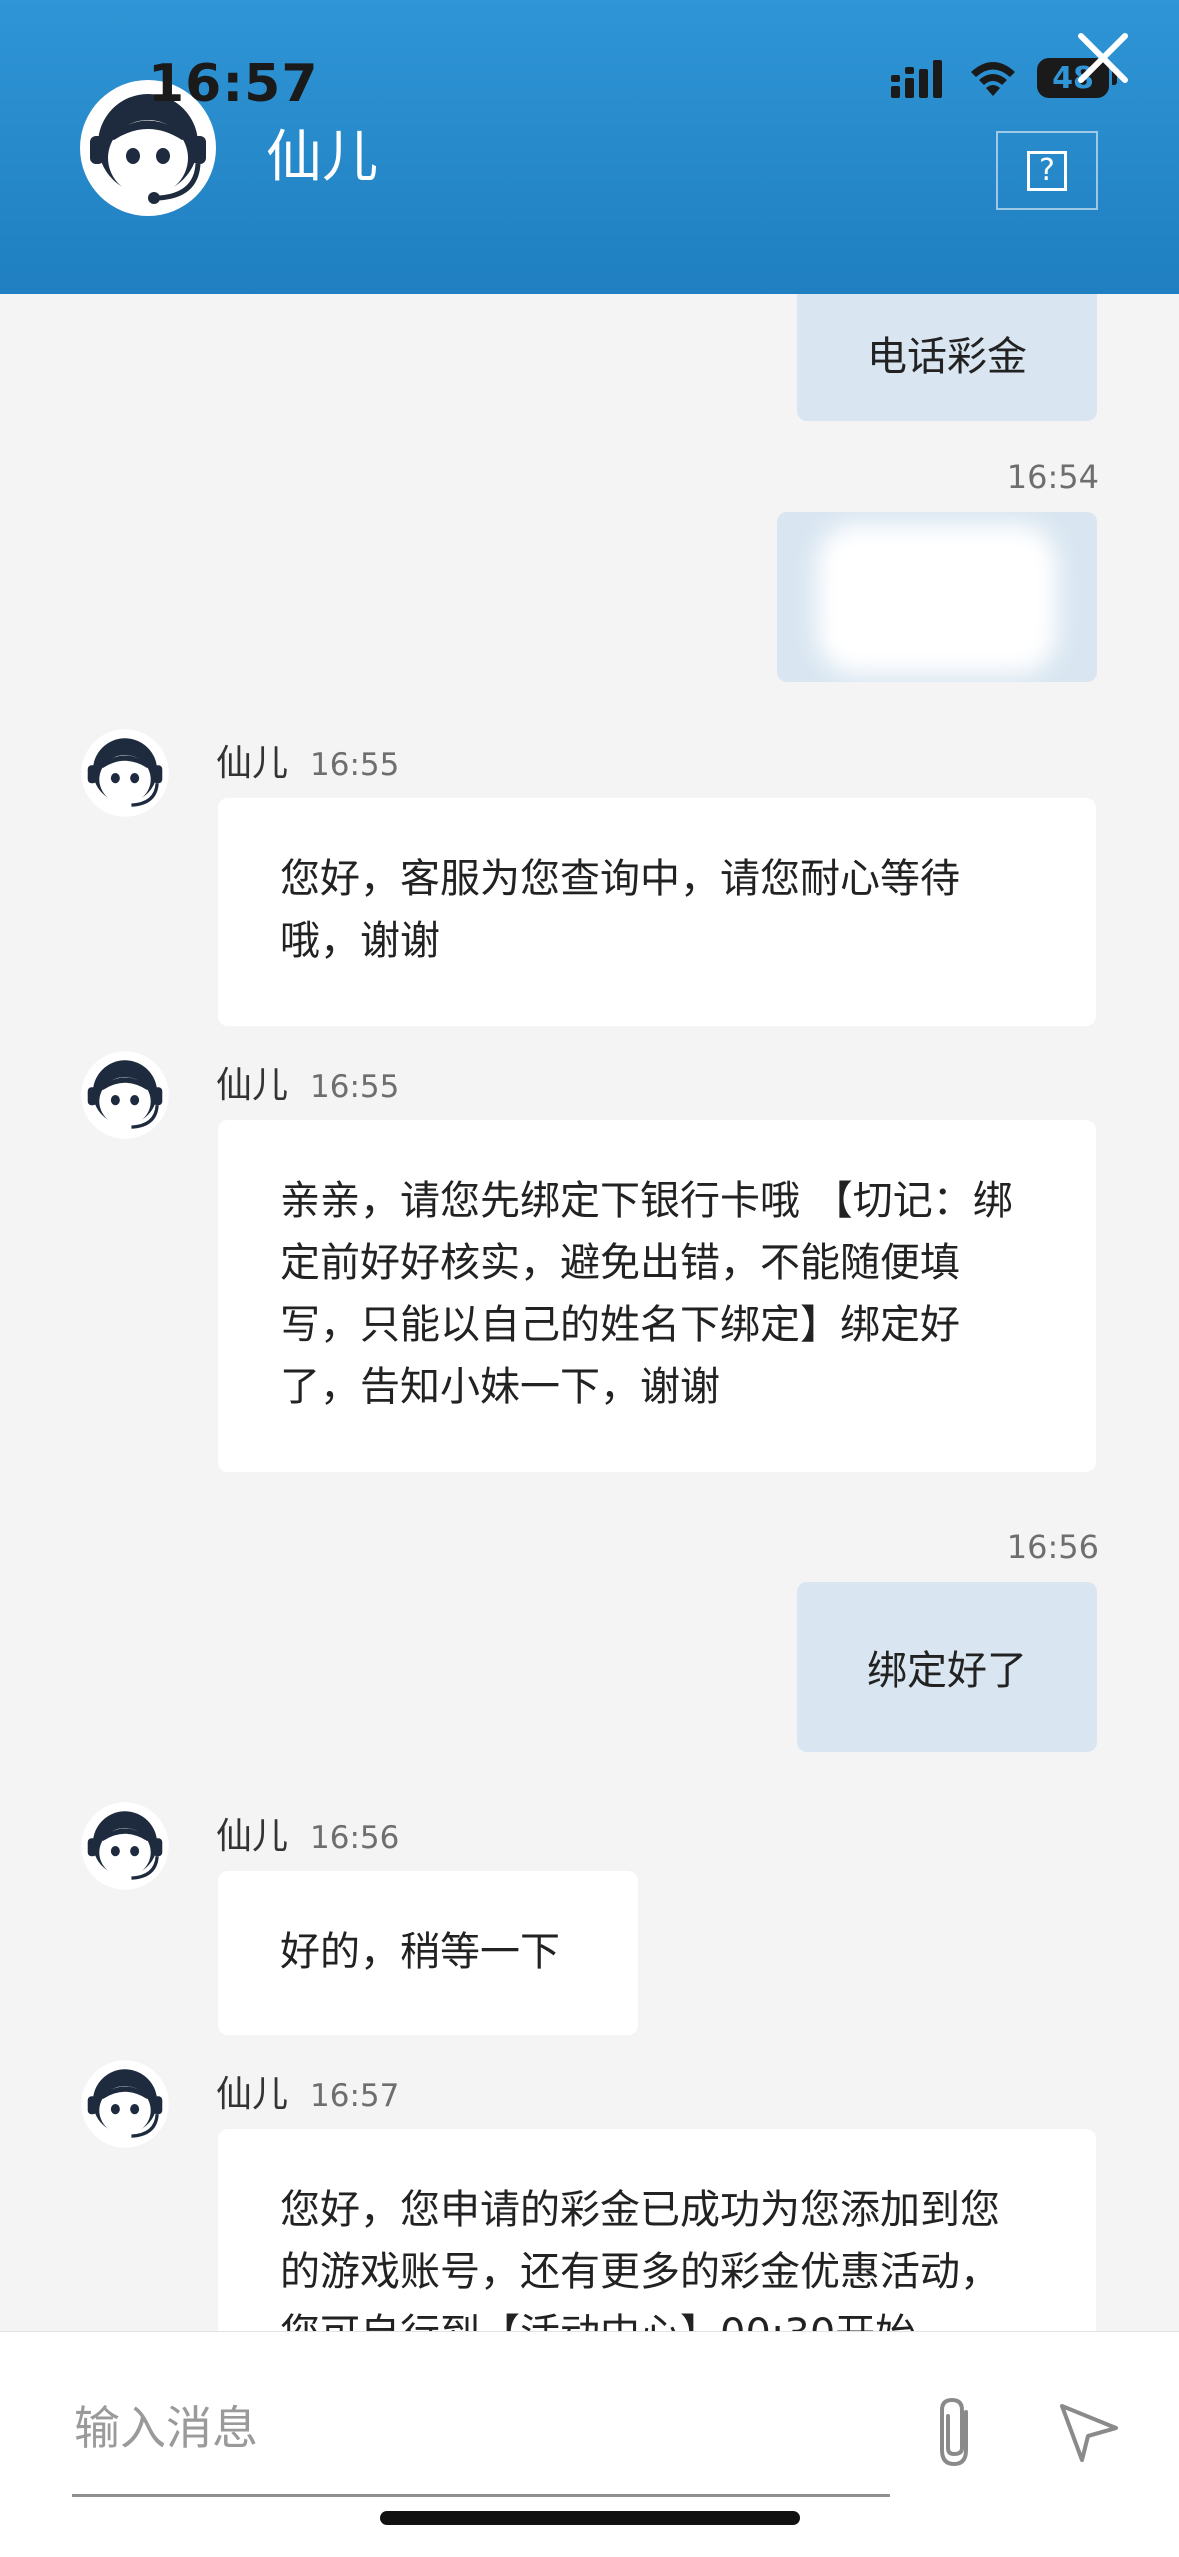 The width and height of the screenshot is (1179, 2557). I want to click on outgoing-message: 绑定好了, so click(947, 1667).